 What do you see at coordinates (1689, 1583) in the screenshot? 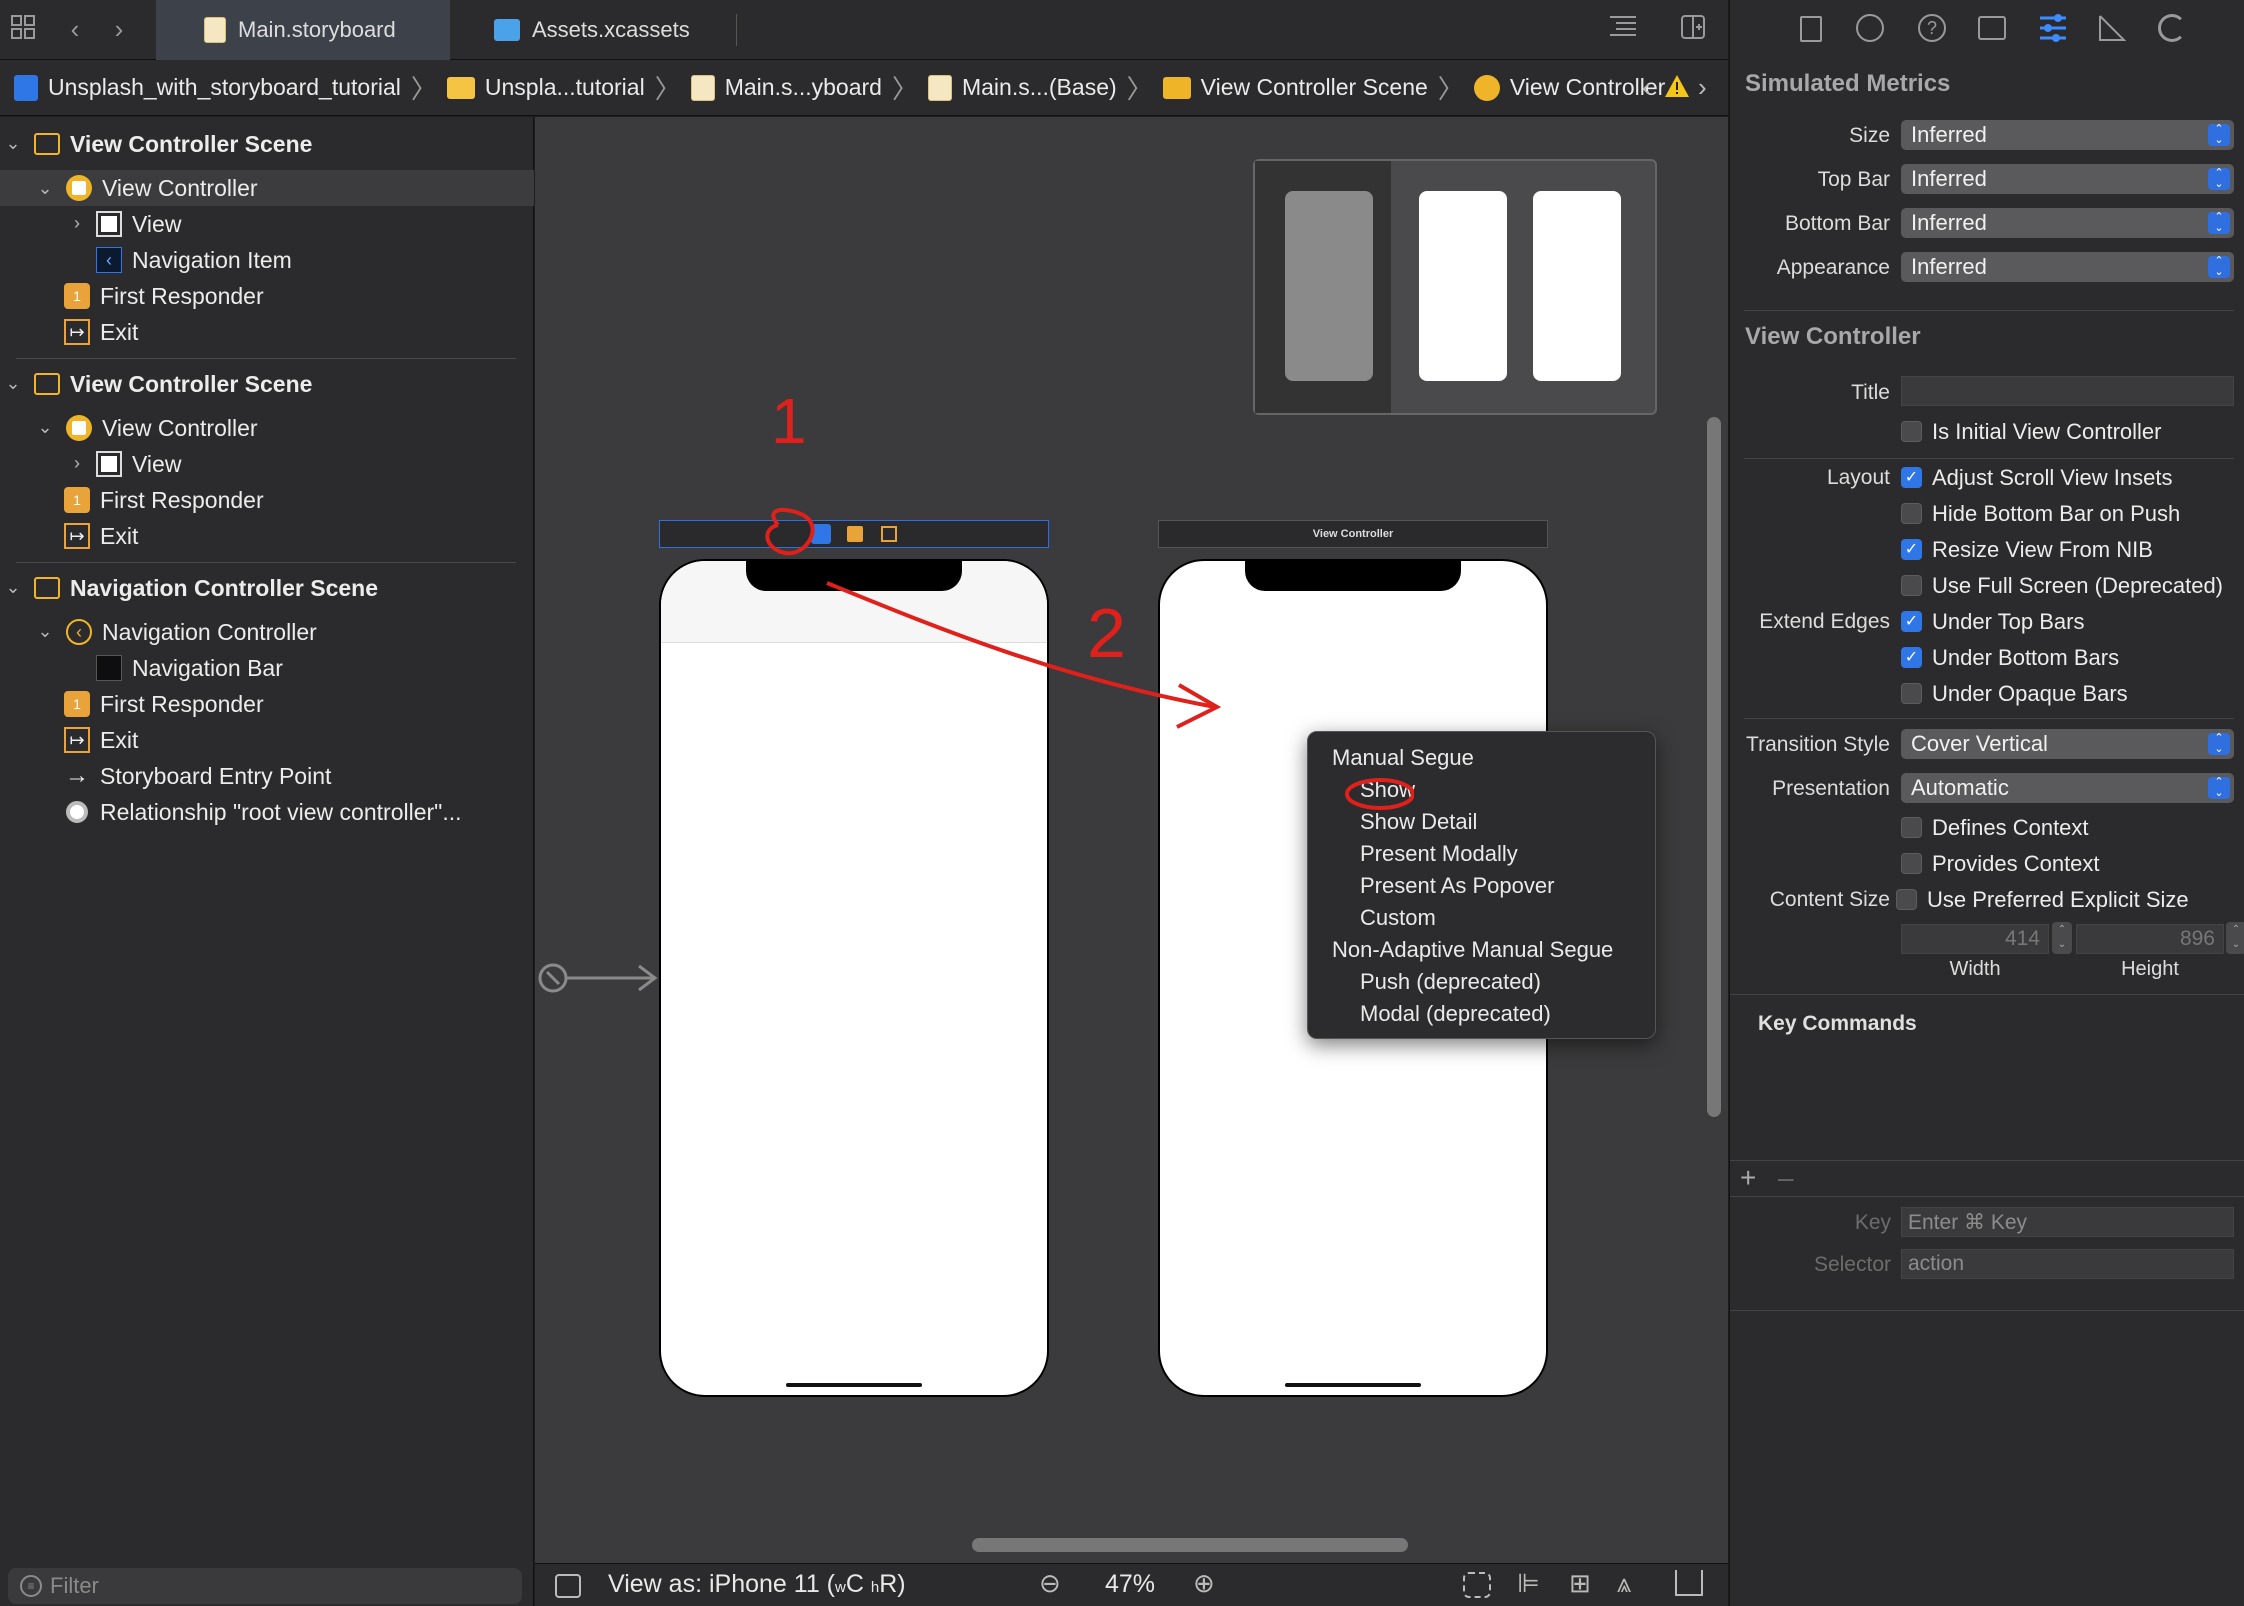
I see `embed-icon` at bounding box center [1689, 1583].